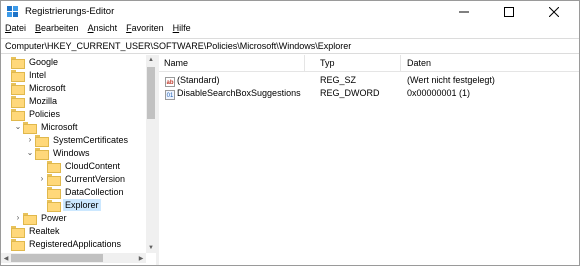 This screenshot has height=266, width=580. What do you see at coordinates (192, 81) in the screenshot?
I see `value-name-cell: ab (Standard)` at bounding box center [192, 81].